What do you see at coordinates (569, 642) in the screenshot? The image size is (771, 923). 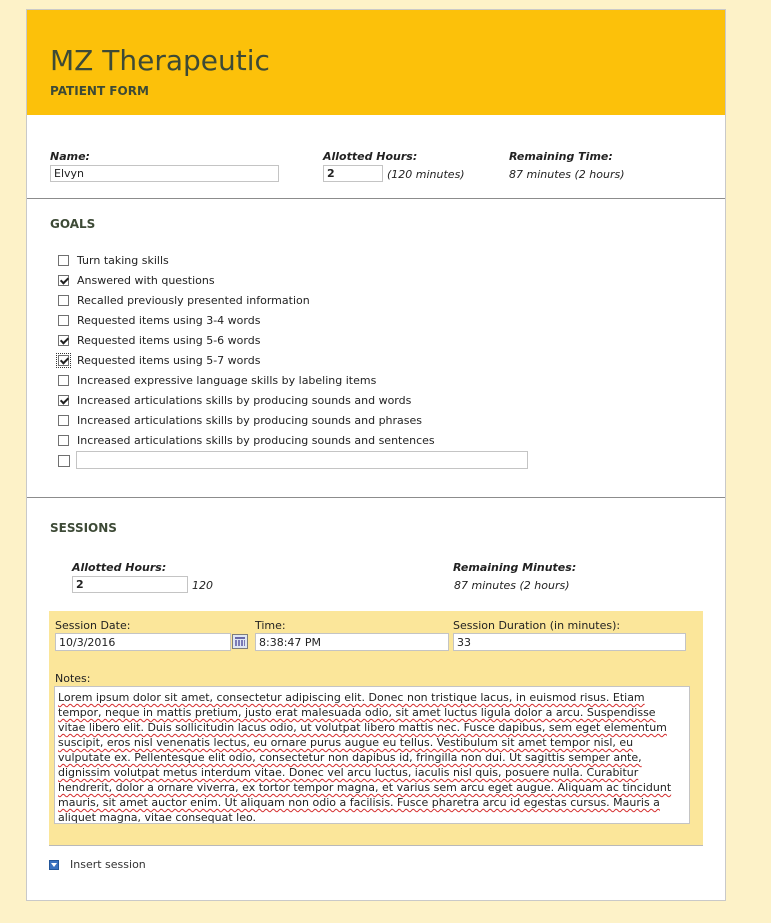 I see `session-duration-field` at bounding box center [569, 642].